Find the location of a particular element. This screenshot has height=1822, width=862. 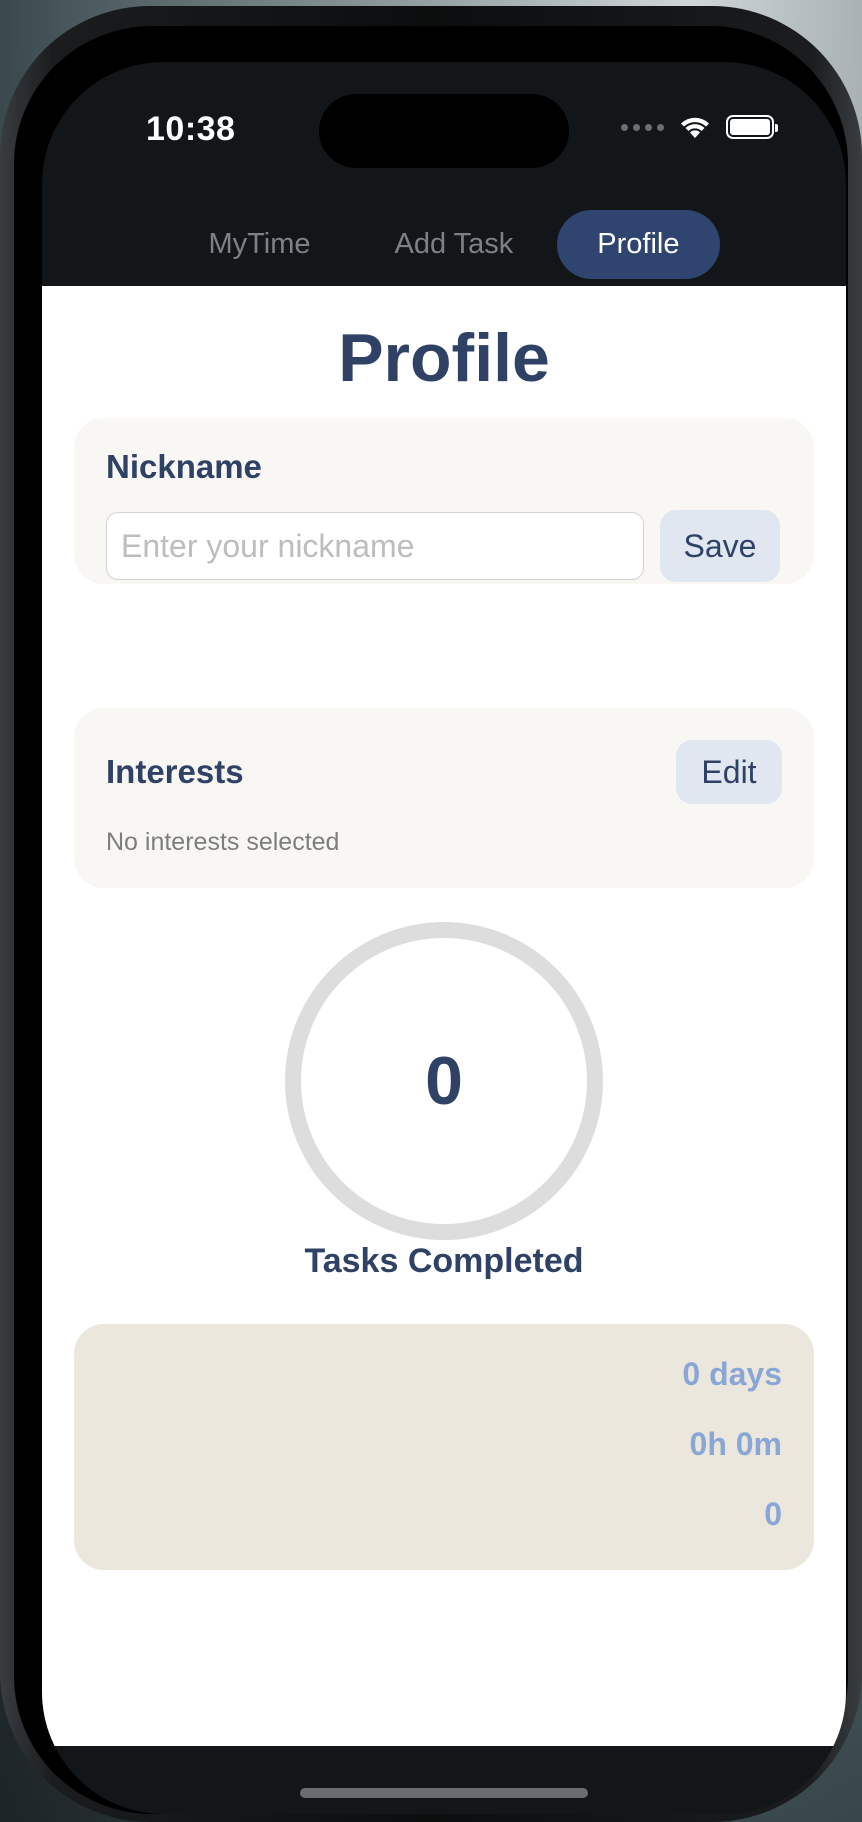

battery-icon is located at coordinates (752, 127).